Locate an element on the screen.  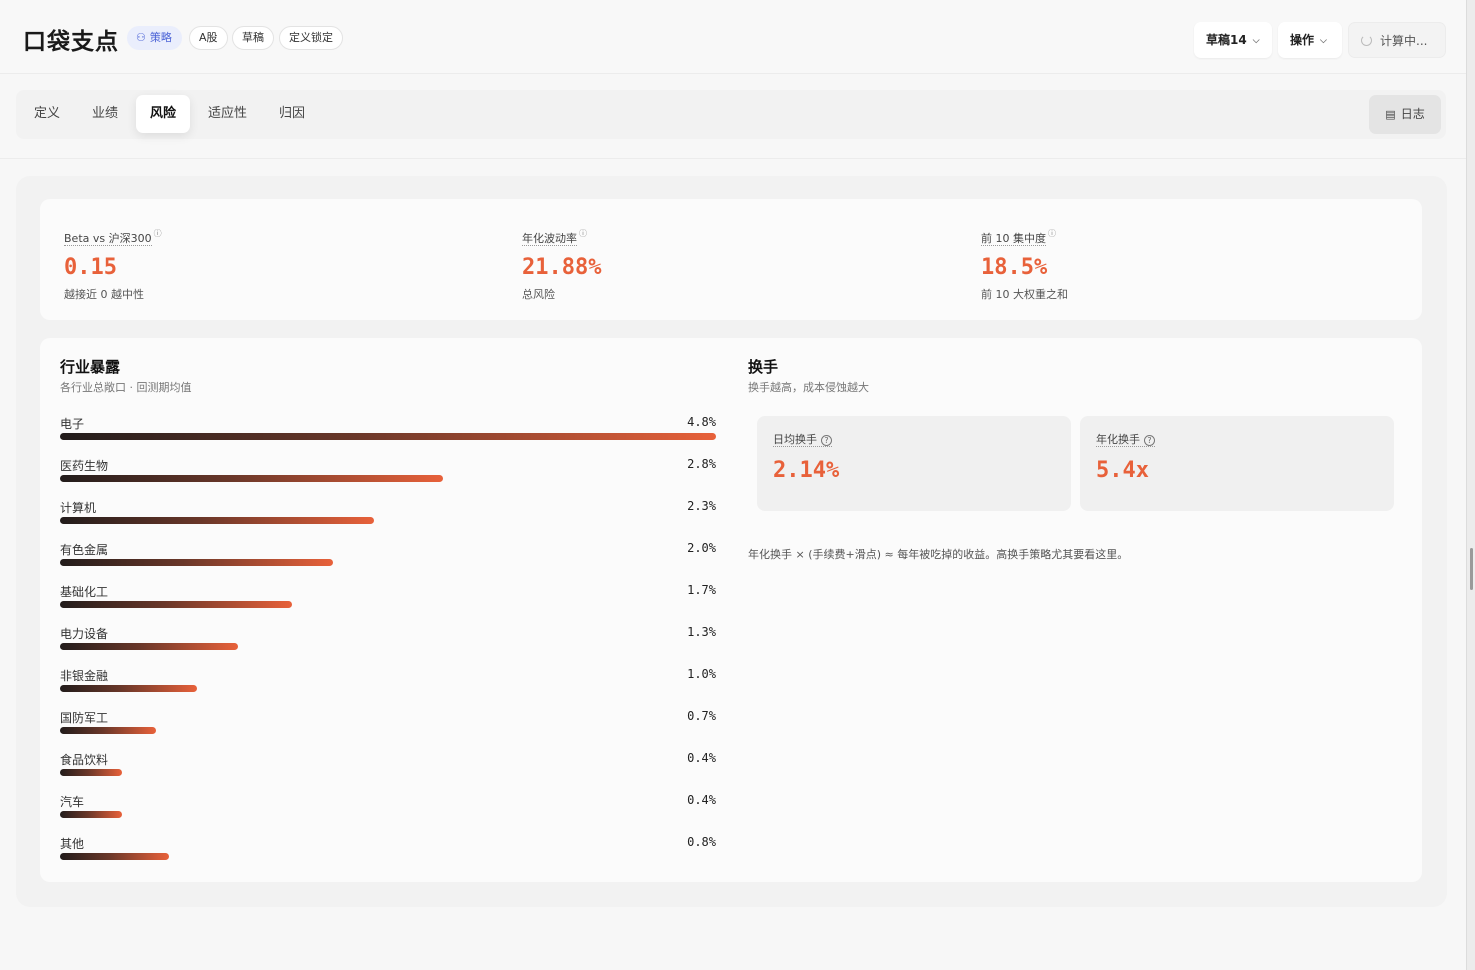
metric-concentration-label: 前 10 集中度 is located at coordinates (1013, 239).